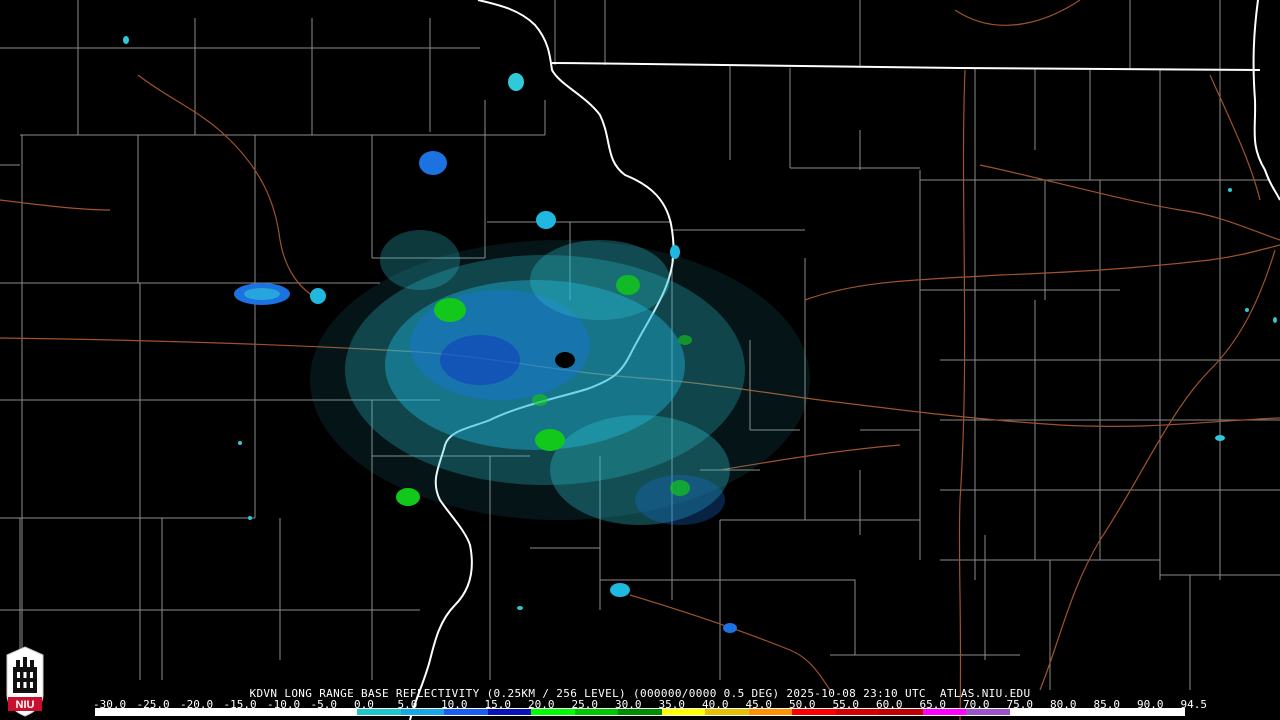 The width and height of the screenshot is (1280, 720). I want to click on logo-text: NIU, so click(25, 705).